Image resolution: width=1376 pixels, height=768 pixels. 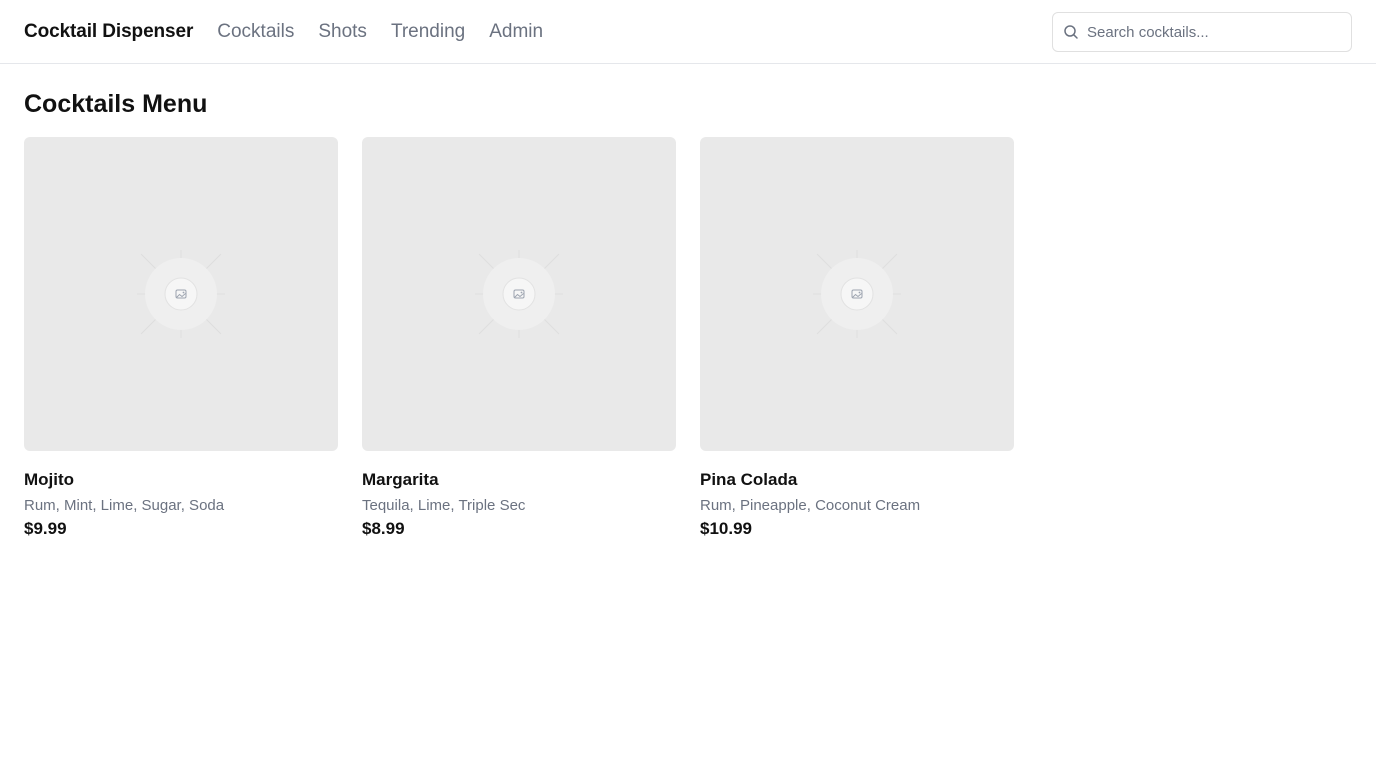 I want to click on cocktail-price: $9.99, so click(x=45, y=528).